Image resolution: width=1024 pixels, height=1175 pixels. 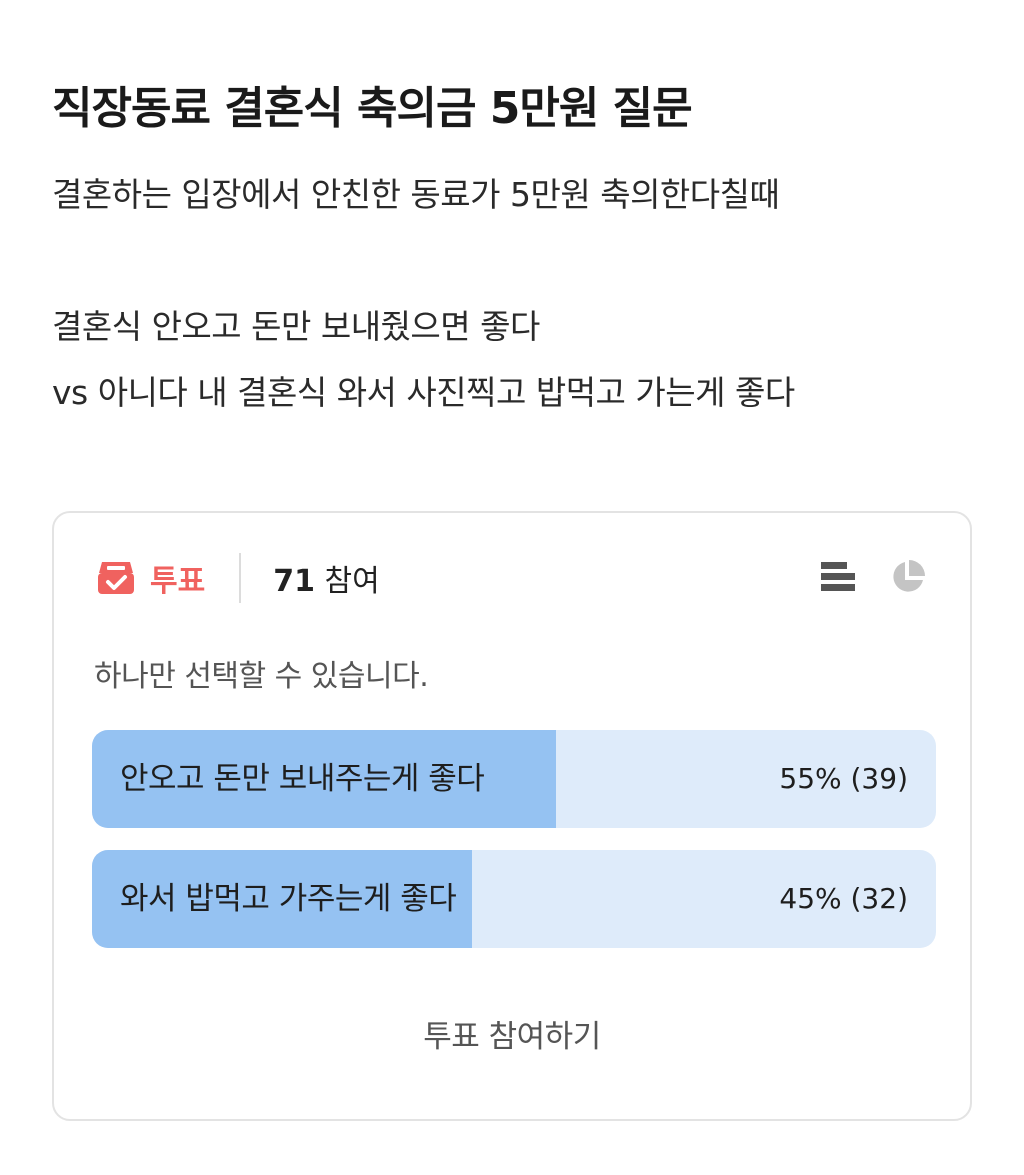 What do you see at coordinates (416, 194) in the screenshot?
I see `post-body-line: 결혼하는 입장에서 안친한 동료가 5만원 축의한다칠때` at bounding box center [416, 194].